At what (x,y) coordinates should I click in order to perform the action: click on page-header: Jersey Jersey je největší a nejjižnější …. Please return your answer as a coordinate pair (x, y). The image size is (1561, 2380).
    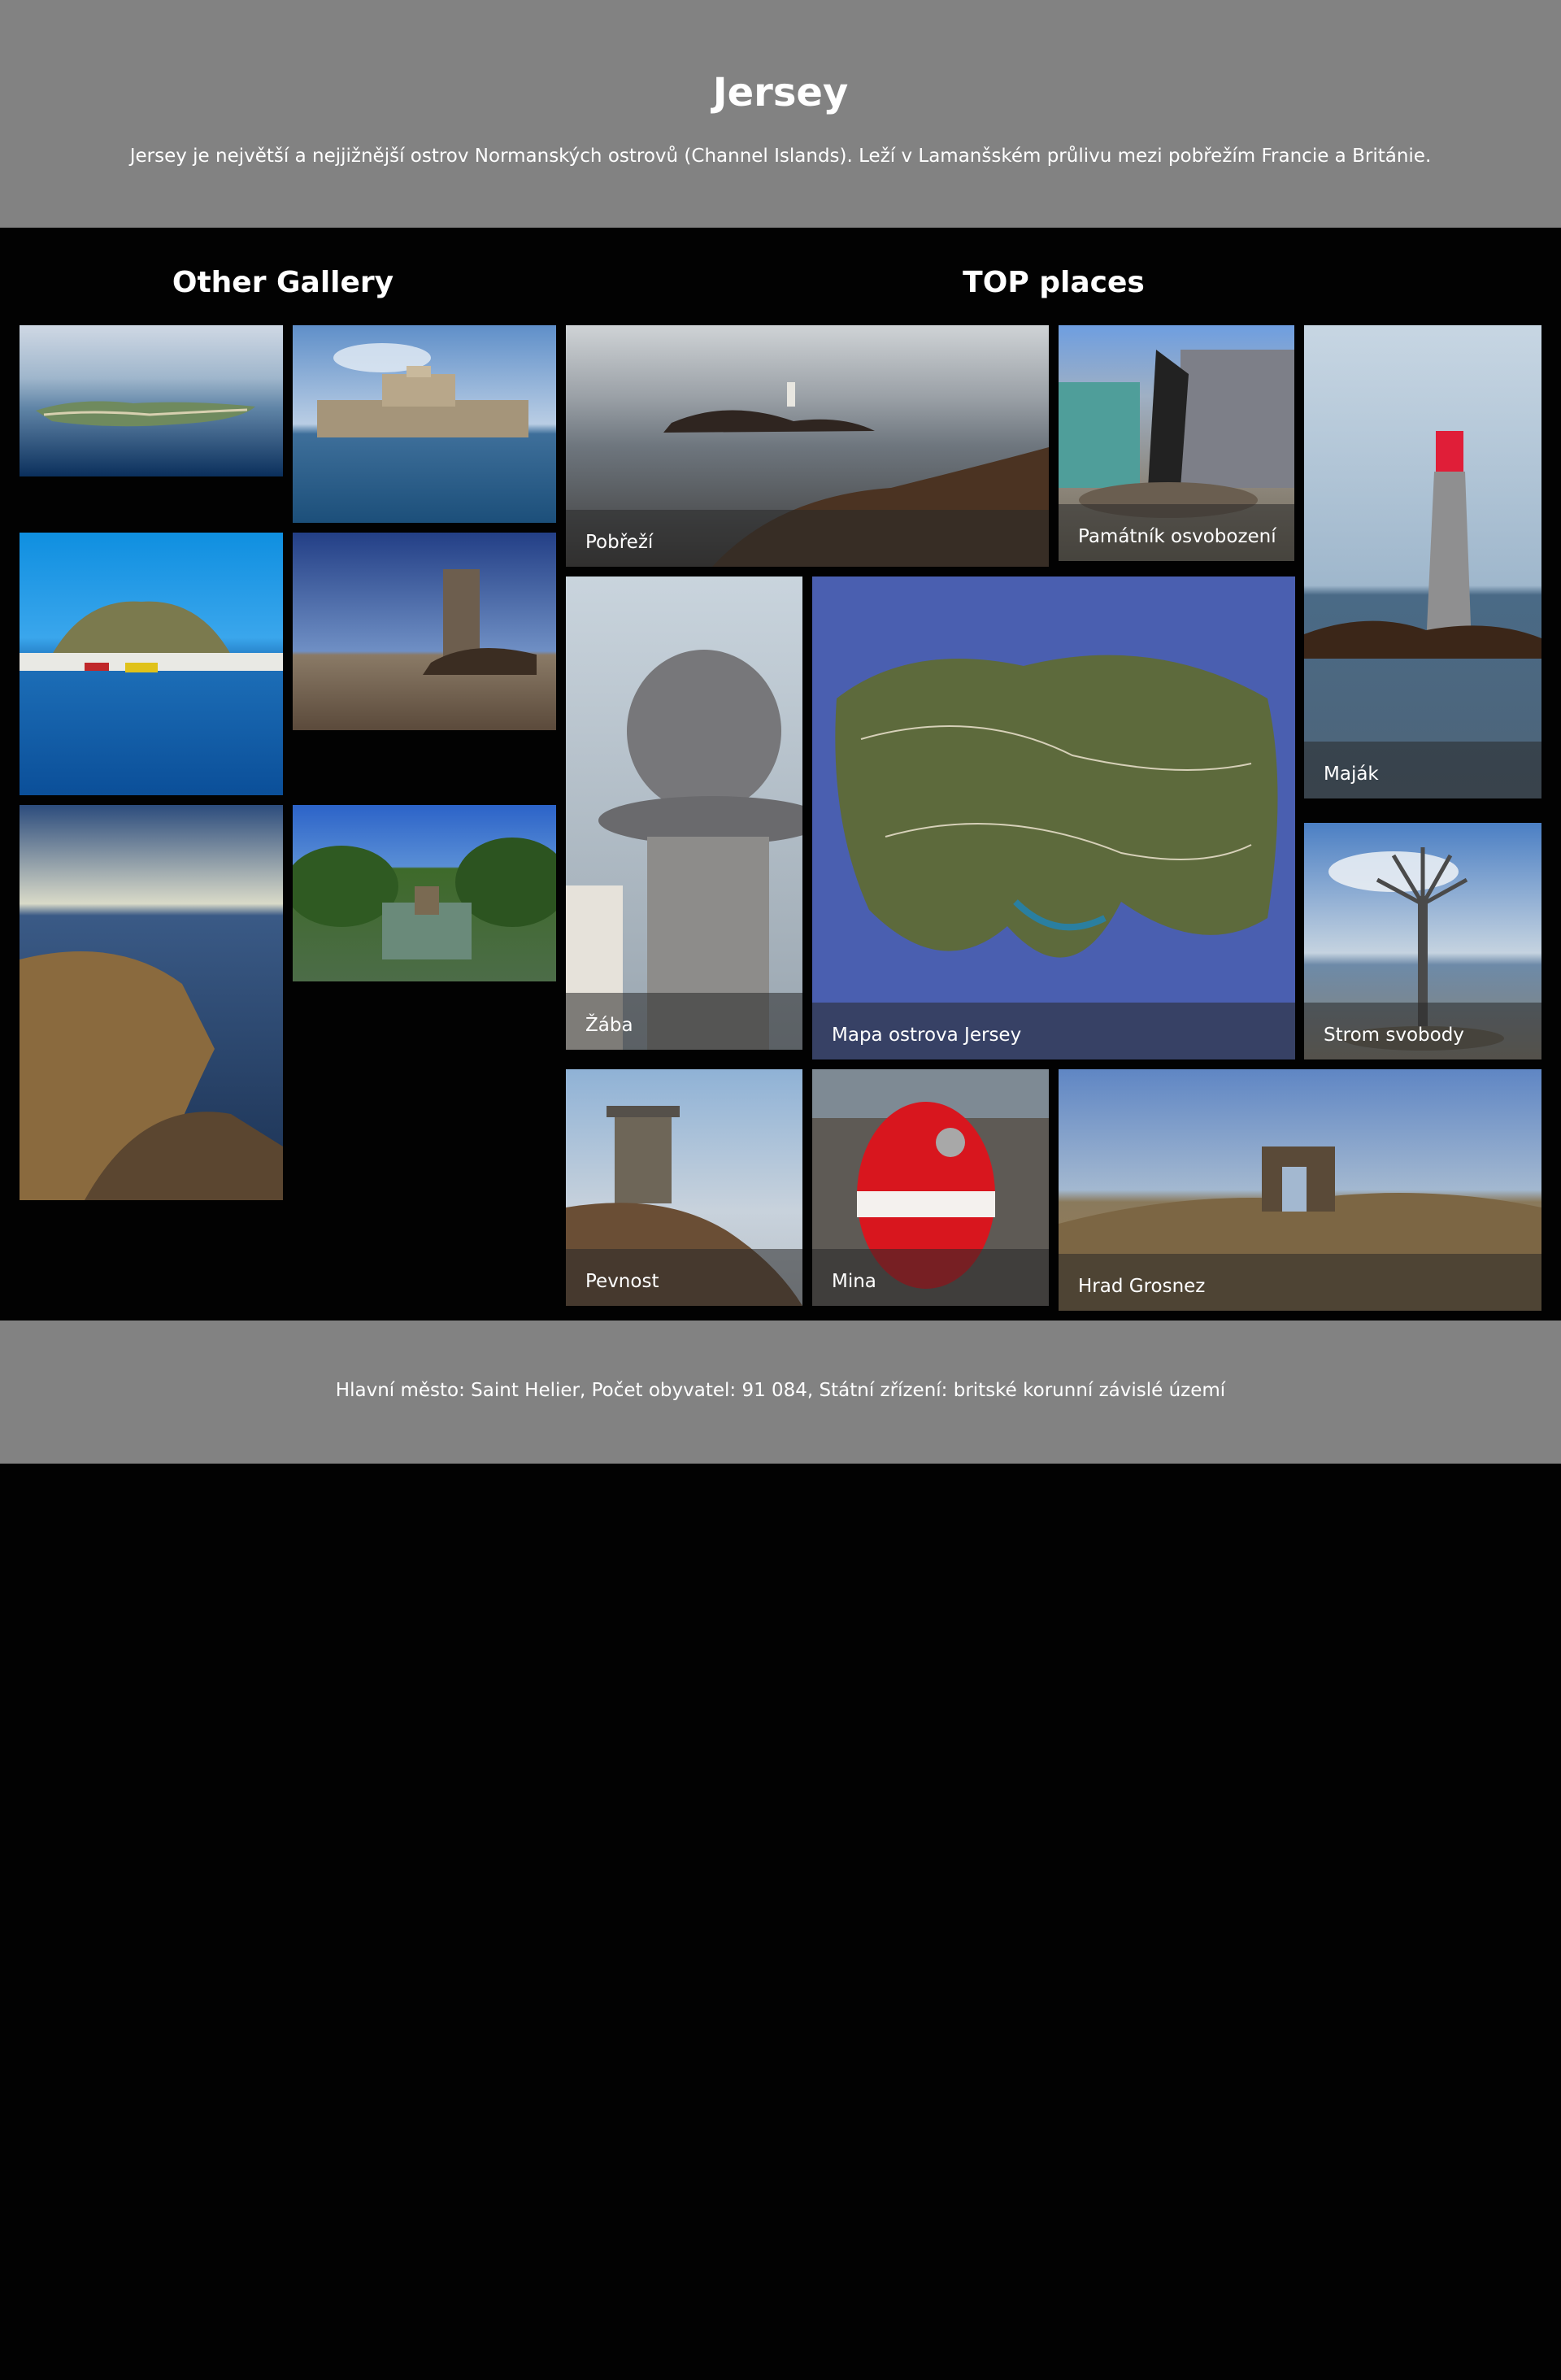
    Looking at the image, I should click on (780, 114).